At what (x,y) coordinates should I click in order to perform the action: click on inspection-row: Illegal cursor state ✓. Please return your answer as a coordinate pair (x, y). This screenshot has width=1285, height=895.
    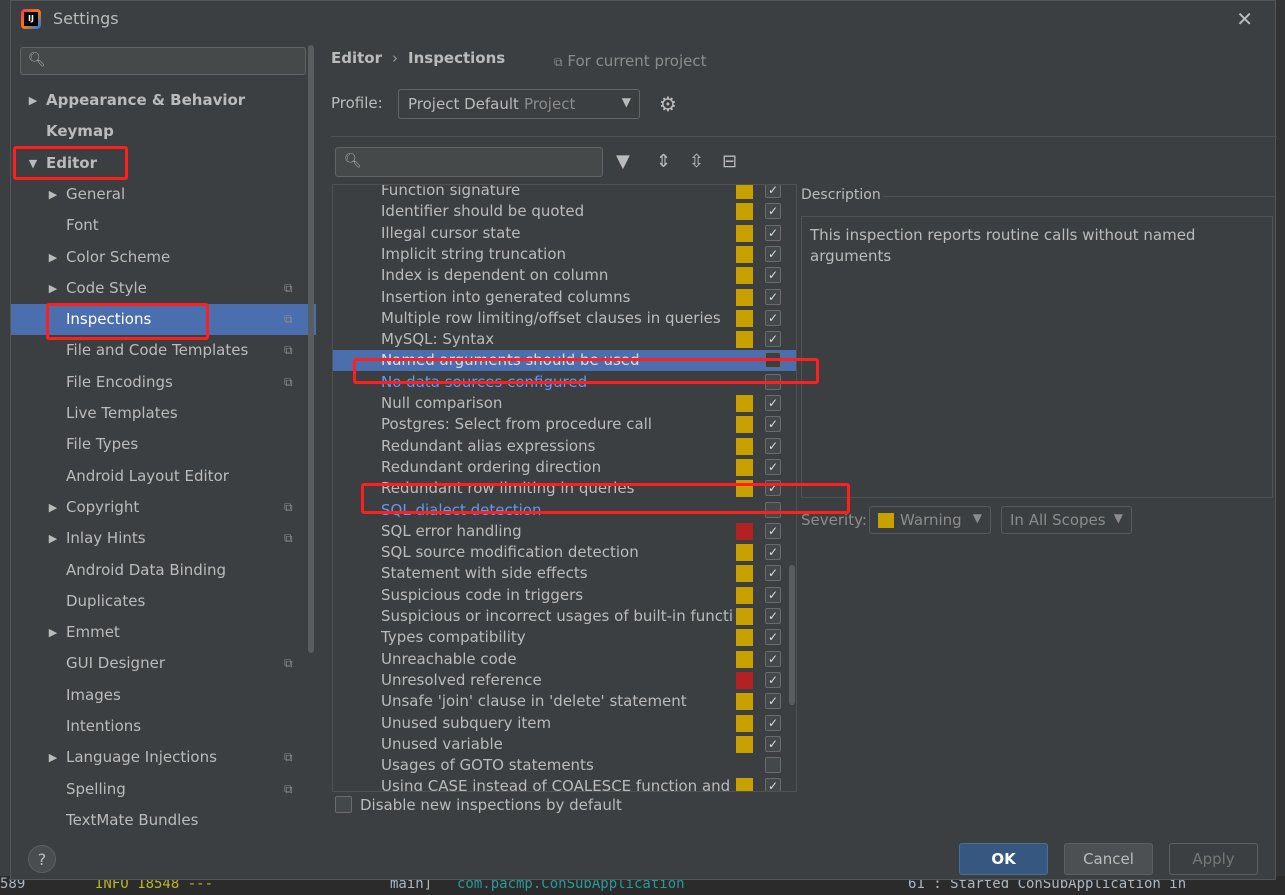
    Looking at the image, I should click on (564, 233).